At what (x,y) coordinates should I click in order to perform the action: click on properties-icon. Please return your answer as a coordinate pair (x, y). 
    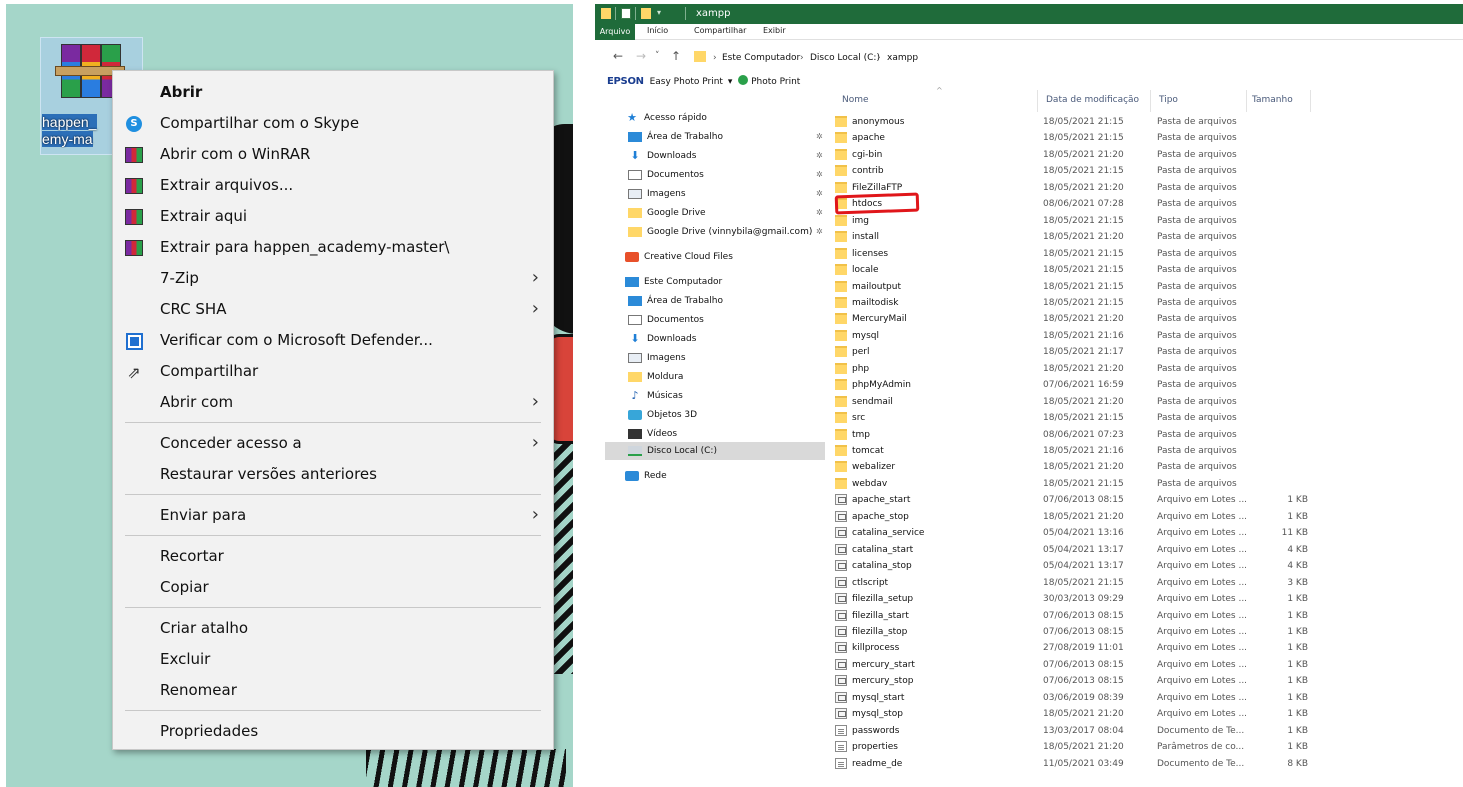
    Looking at the image, I should click on (626, 13).